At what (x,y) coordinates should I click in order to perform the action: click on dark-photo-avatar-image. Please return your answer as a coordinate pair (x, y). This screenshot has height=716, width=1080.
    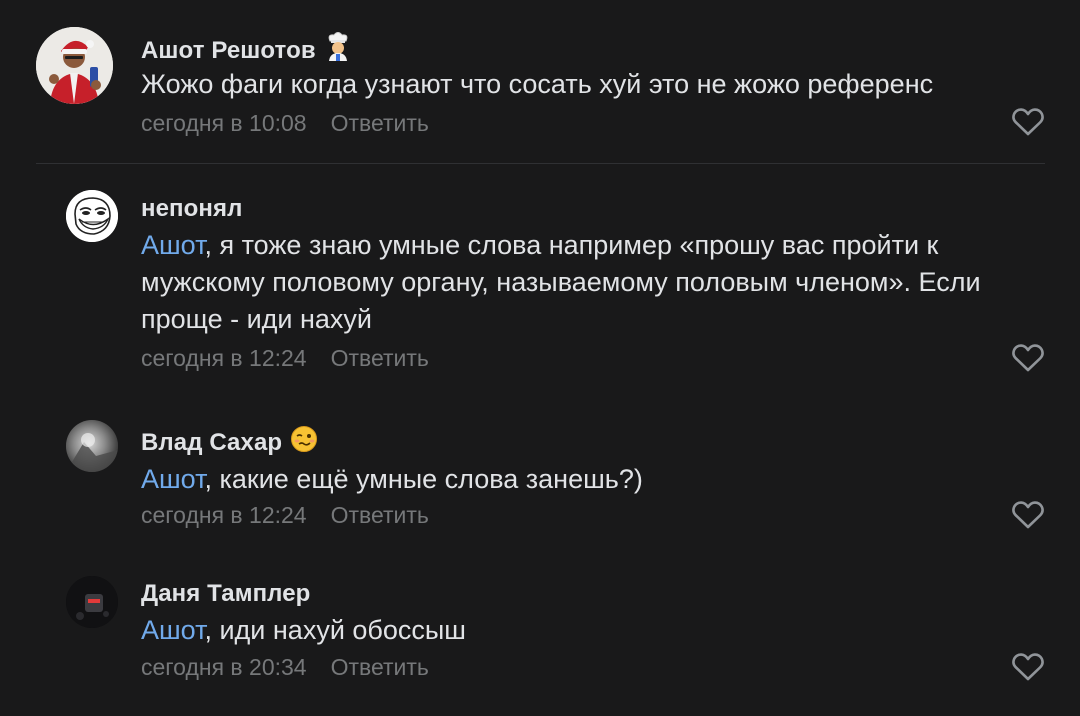
    Looking at the image, I should click on (92, 602).